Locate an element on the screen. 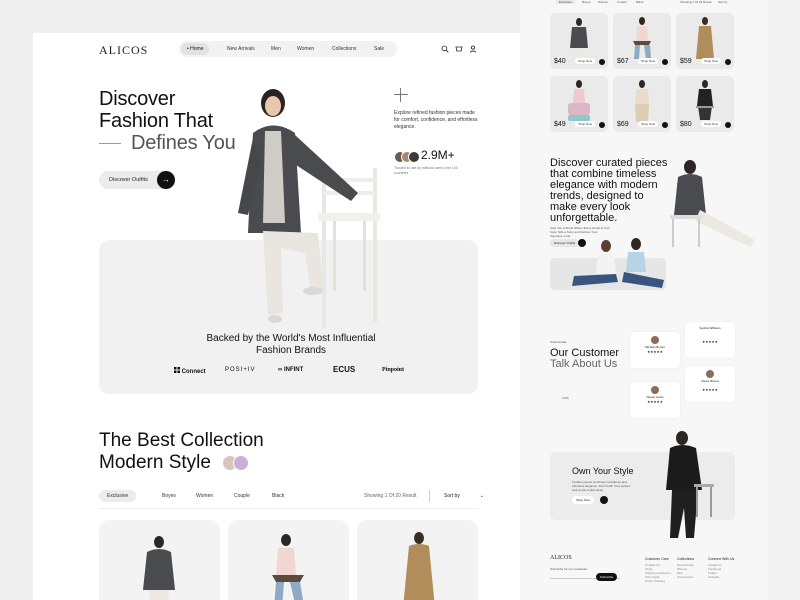 Image resolution: width=800 pixels, height=600 pixels. product-card: $49 Shop Now is located at coordinates (579, 104).